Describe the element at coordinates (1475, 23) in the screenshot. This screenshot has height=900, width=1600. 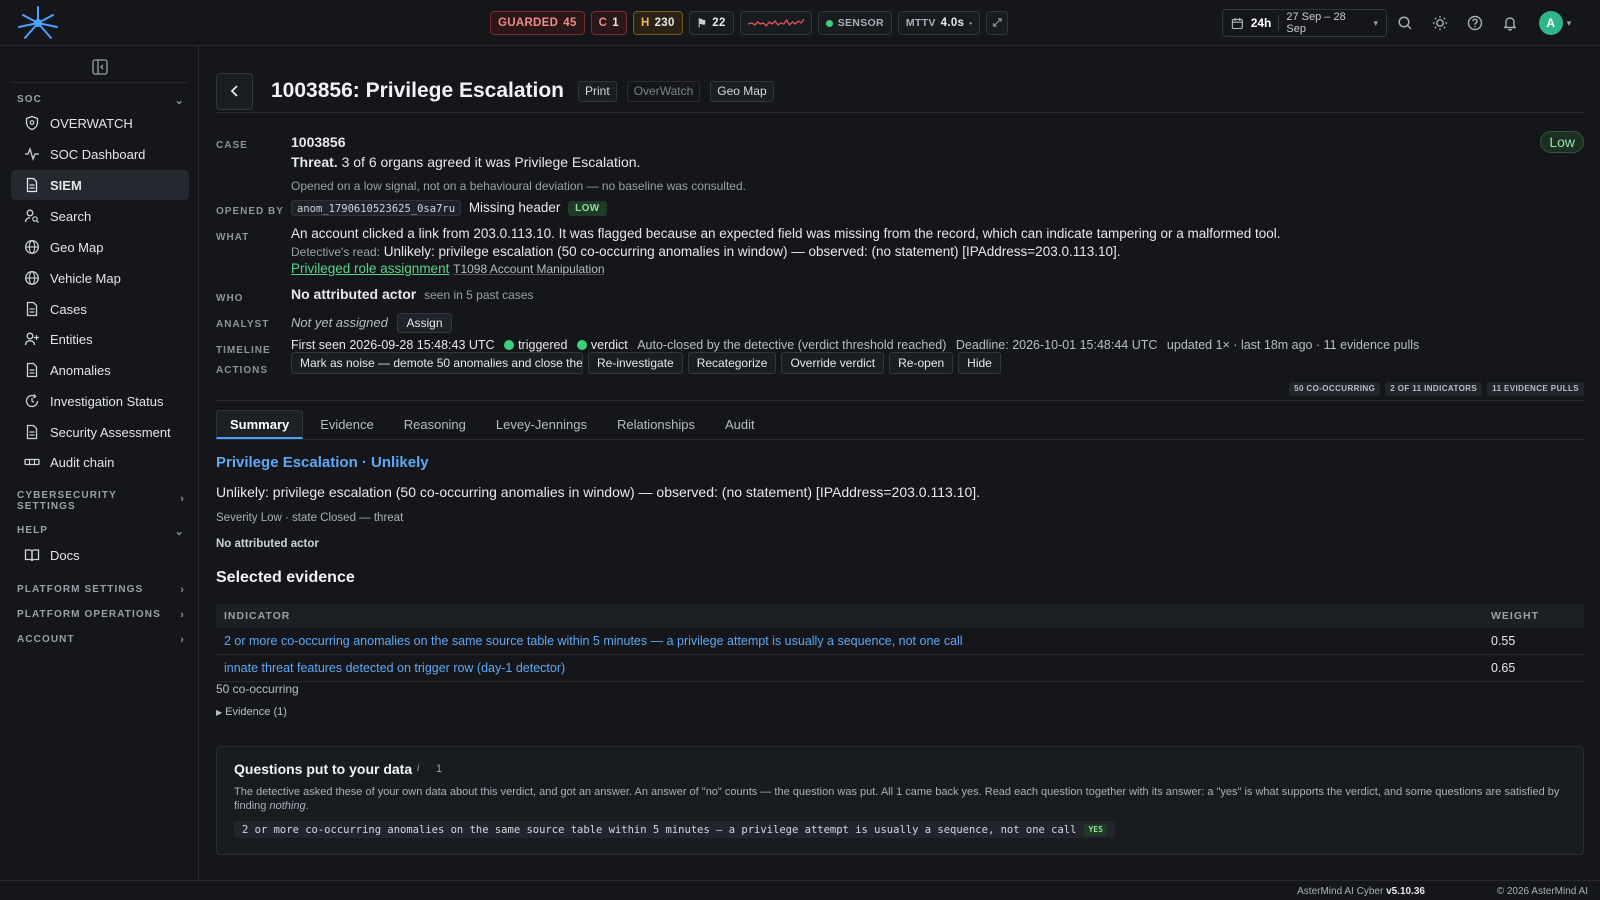
I see `help-icon` at that location.